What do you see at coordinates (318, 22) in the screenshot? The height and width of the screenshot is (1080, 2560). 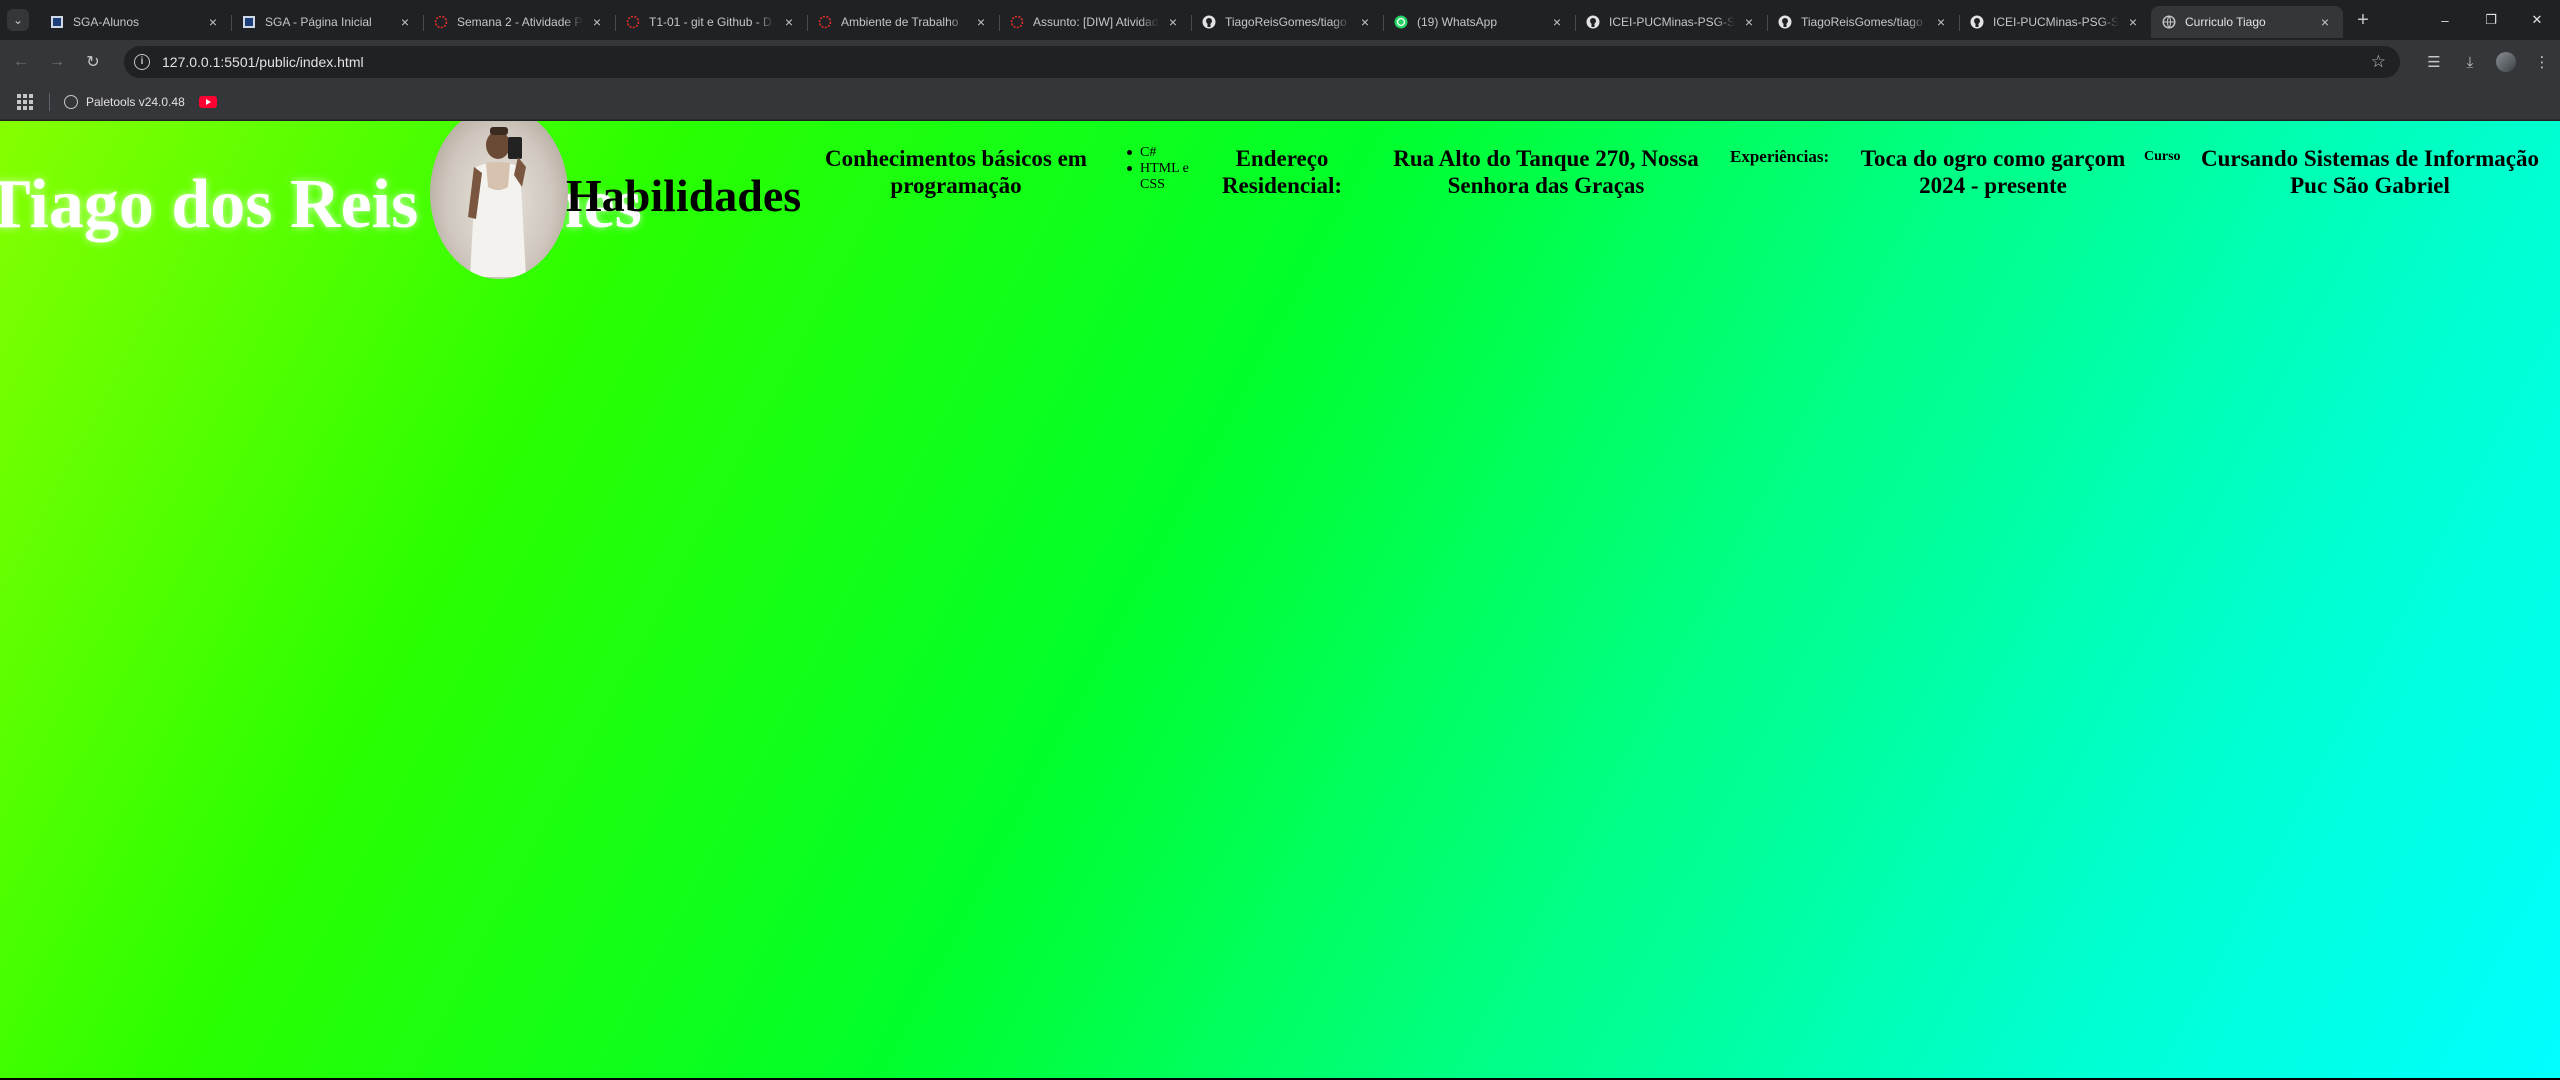 I see `tab-title: SGA - Página Inicial` at bounding box center [318, 22].